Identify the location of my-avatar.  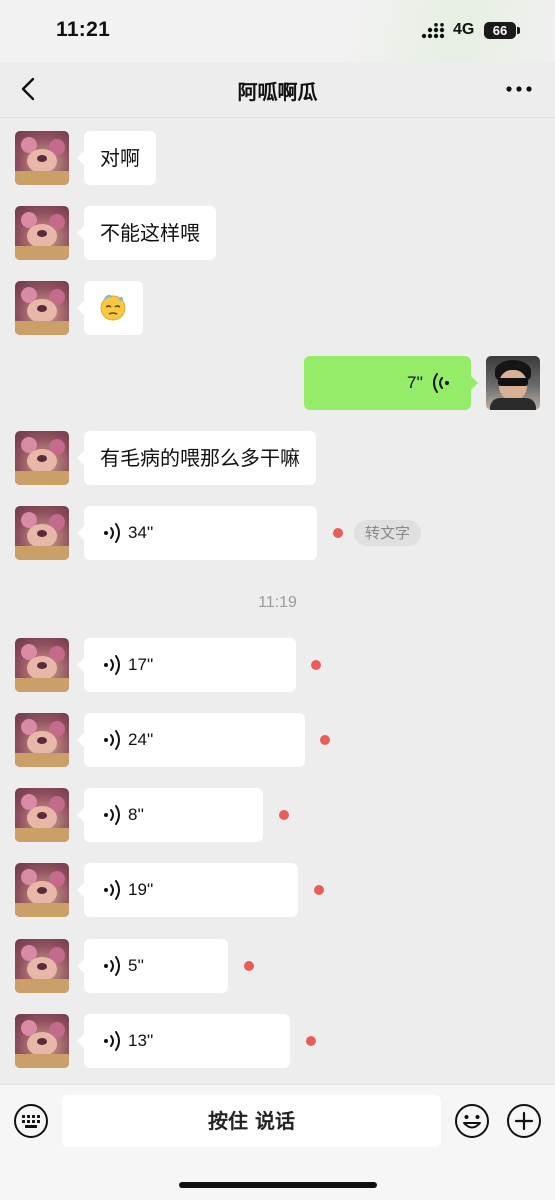
(513, 383).